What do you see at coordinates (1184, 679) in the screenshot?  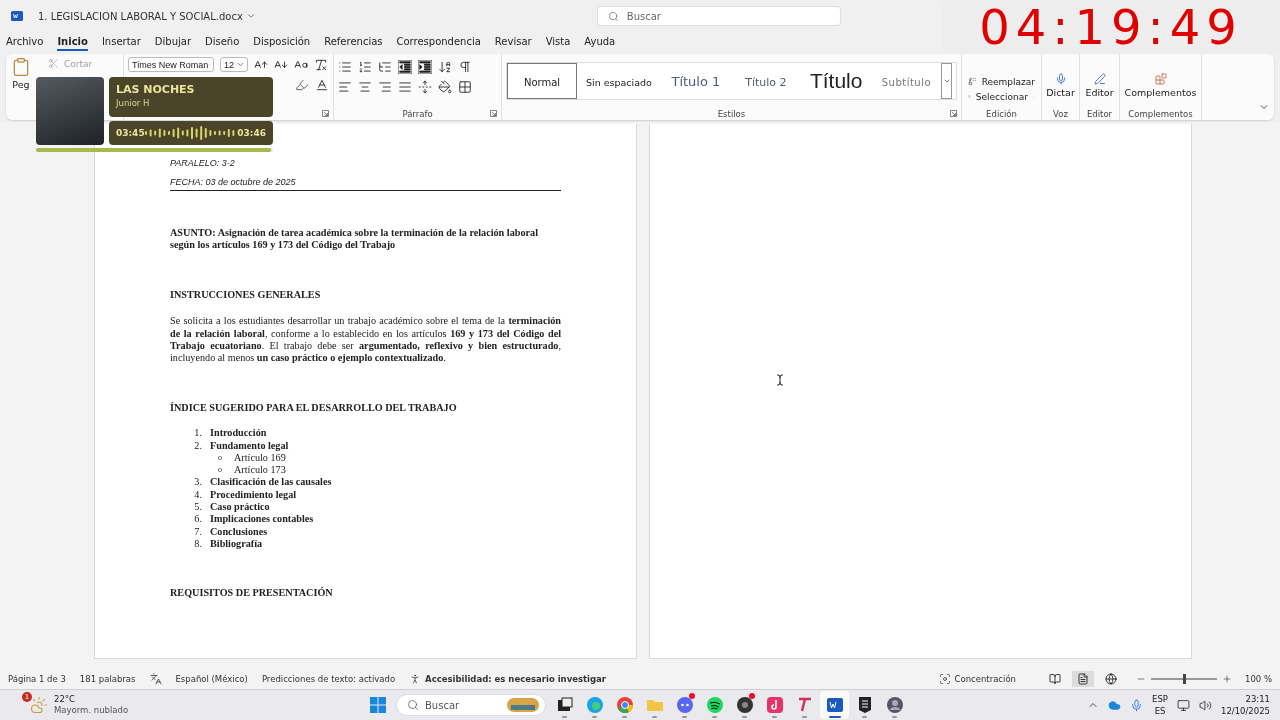 I see `zoom-thumb` at bounding box center [1184, 679].